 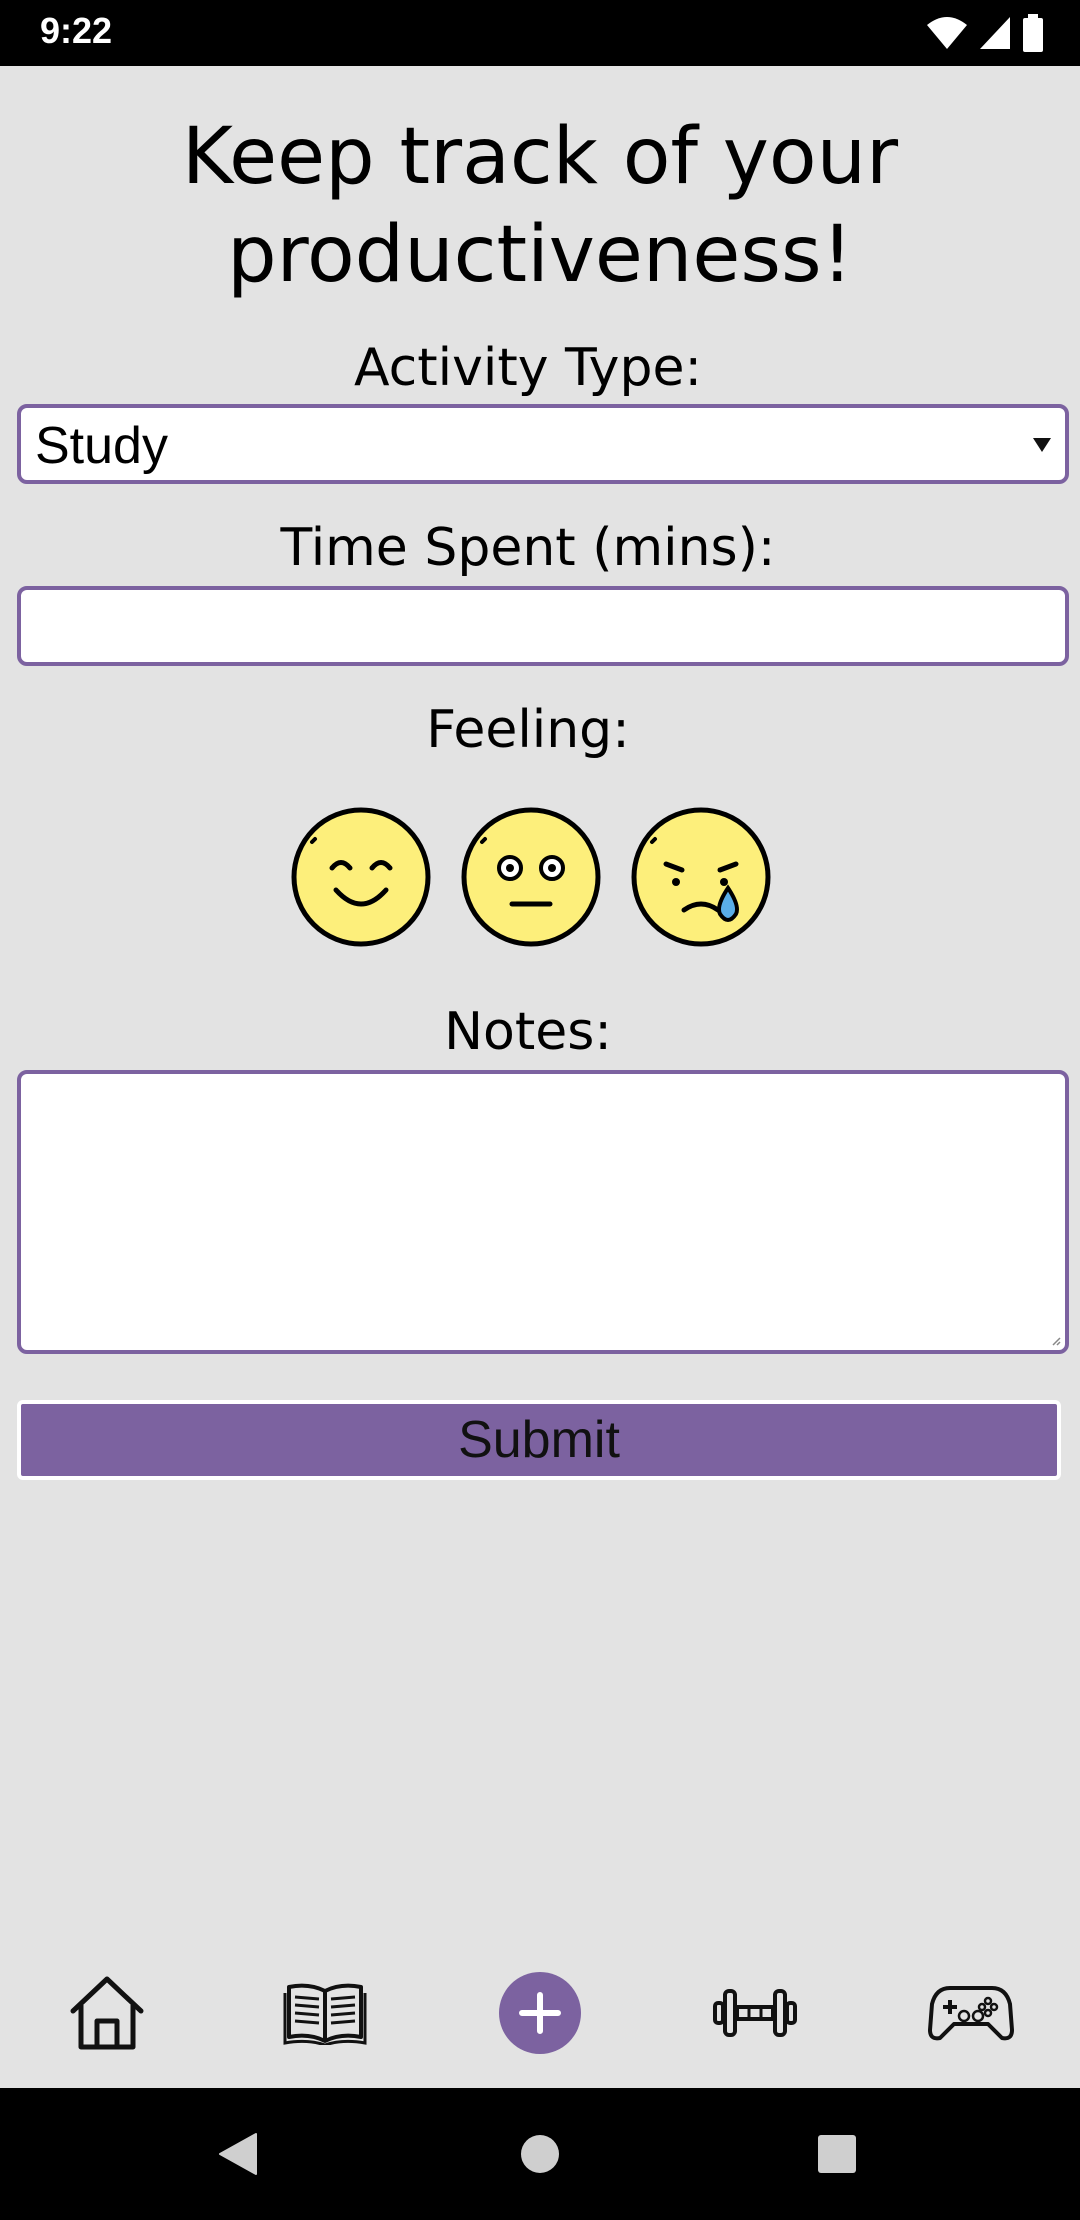 What do you see at coordinates (540, 33) in the screenshot?
I see `status-bar: 9:22` at bounding box center [540, 33].